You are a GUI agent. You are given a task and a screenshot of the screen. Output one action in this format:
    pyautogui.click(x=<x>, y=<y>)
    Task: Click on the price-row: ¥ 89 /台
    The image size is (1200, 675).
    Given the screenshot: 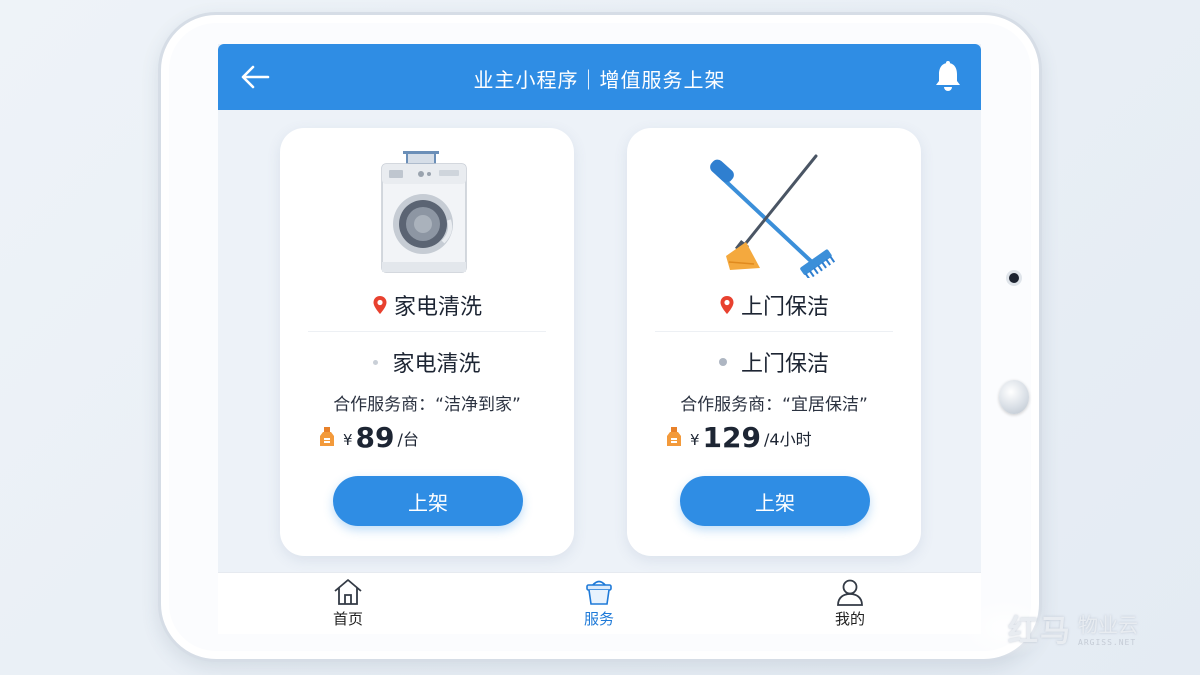 What is the action you would take?
    pyautogui.click(x=368, y=437)
    